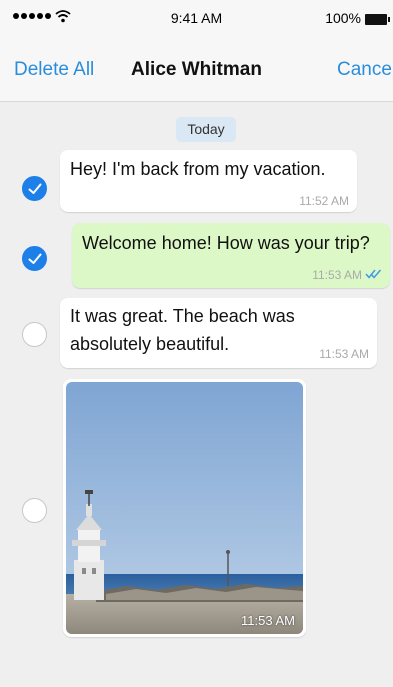  I want to click on date-separator: Today, so click(206, 129).